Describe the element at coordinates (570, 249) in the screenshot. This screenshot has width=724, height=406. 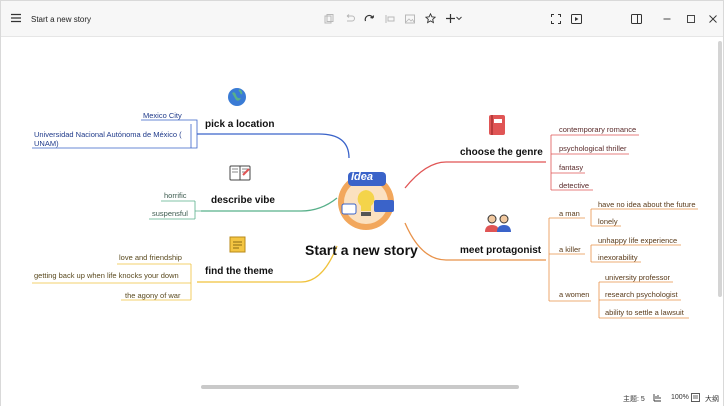
I see `group-a-killer: a killer` at that location.